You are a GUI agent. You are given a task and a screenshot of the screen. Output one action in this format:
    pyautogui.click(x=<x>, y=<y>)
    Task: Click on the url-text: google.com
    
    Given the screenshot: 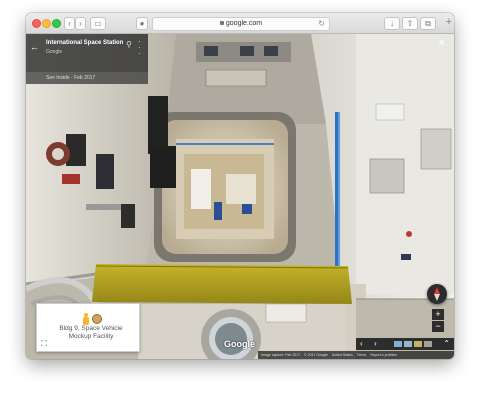 What is the action you would take?
    pyautogui.click(x=244, y=23)
    